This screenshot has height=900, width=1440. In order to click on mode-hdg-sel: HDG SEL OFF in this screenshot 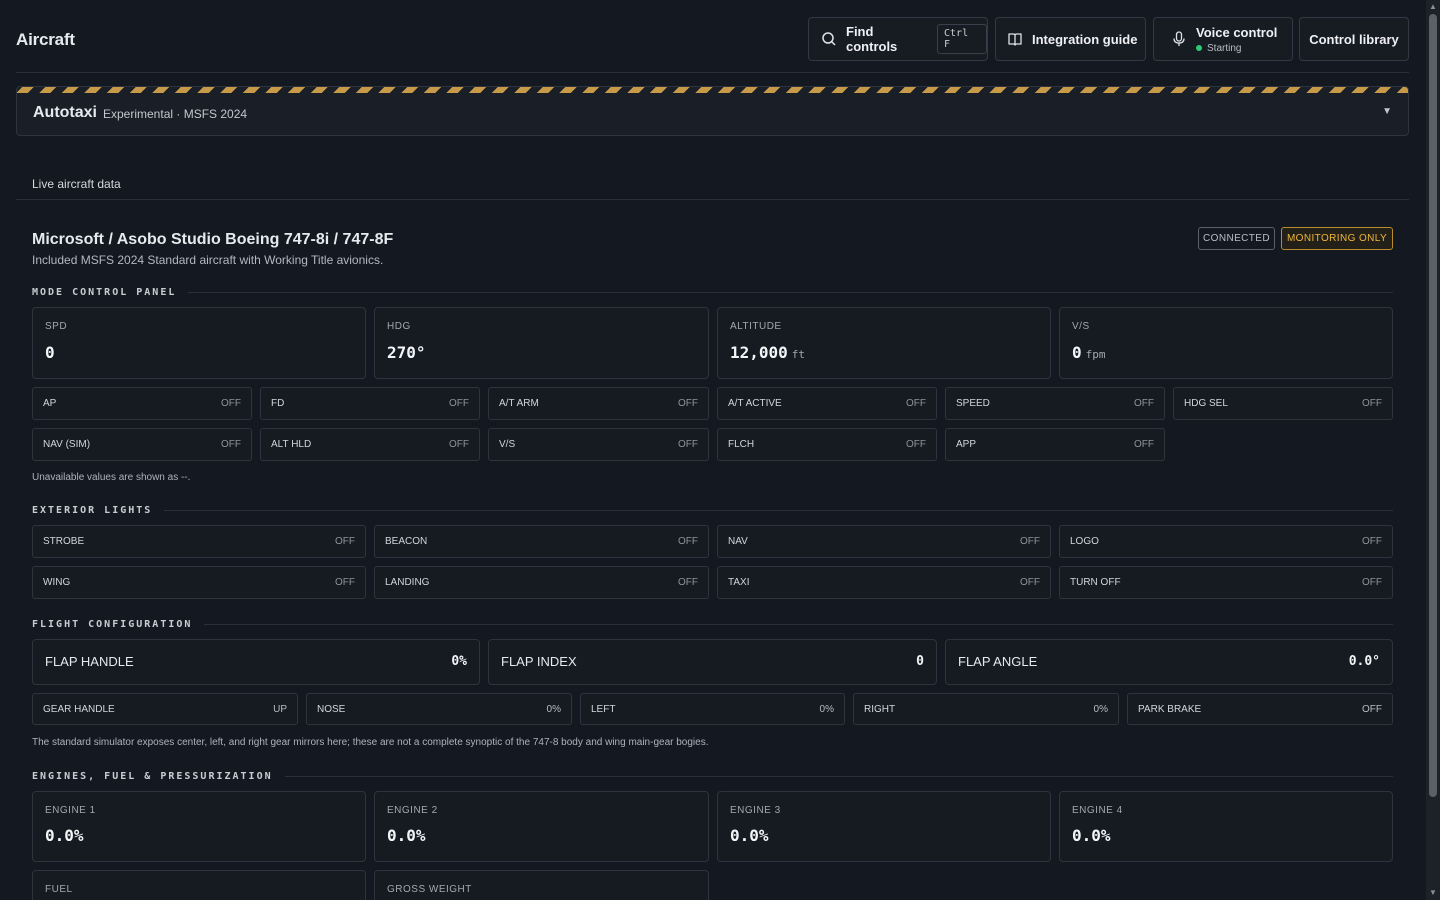, I will do `click(1283, 403)`.